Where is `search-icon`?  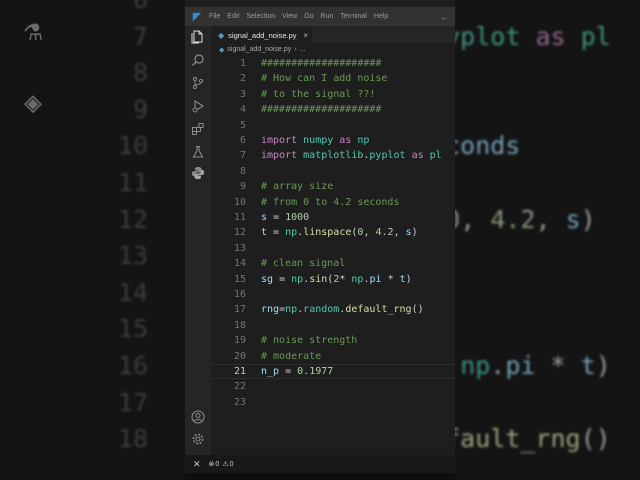 search-icon is located at coordinates (198, 61).